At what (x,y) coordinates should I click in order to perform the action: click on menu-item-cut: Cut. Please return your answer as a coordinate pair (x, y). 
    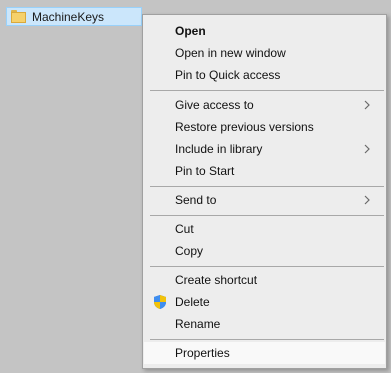
    Looking at the image, I should click on (264, 229).